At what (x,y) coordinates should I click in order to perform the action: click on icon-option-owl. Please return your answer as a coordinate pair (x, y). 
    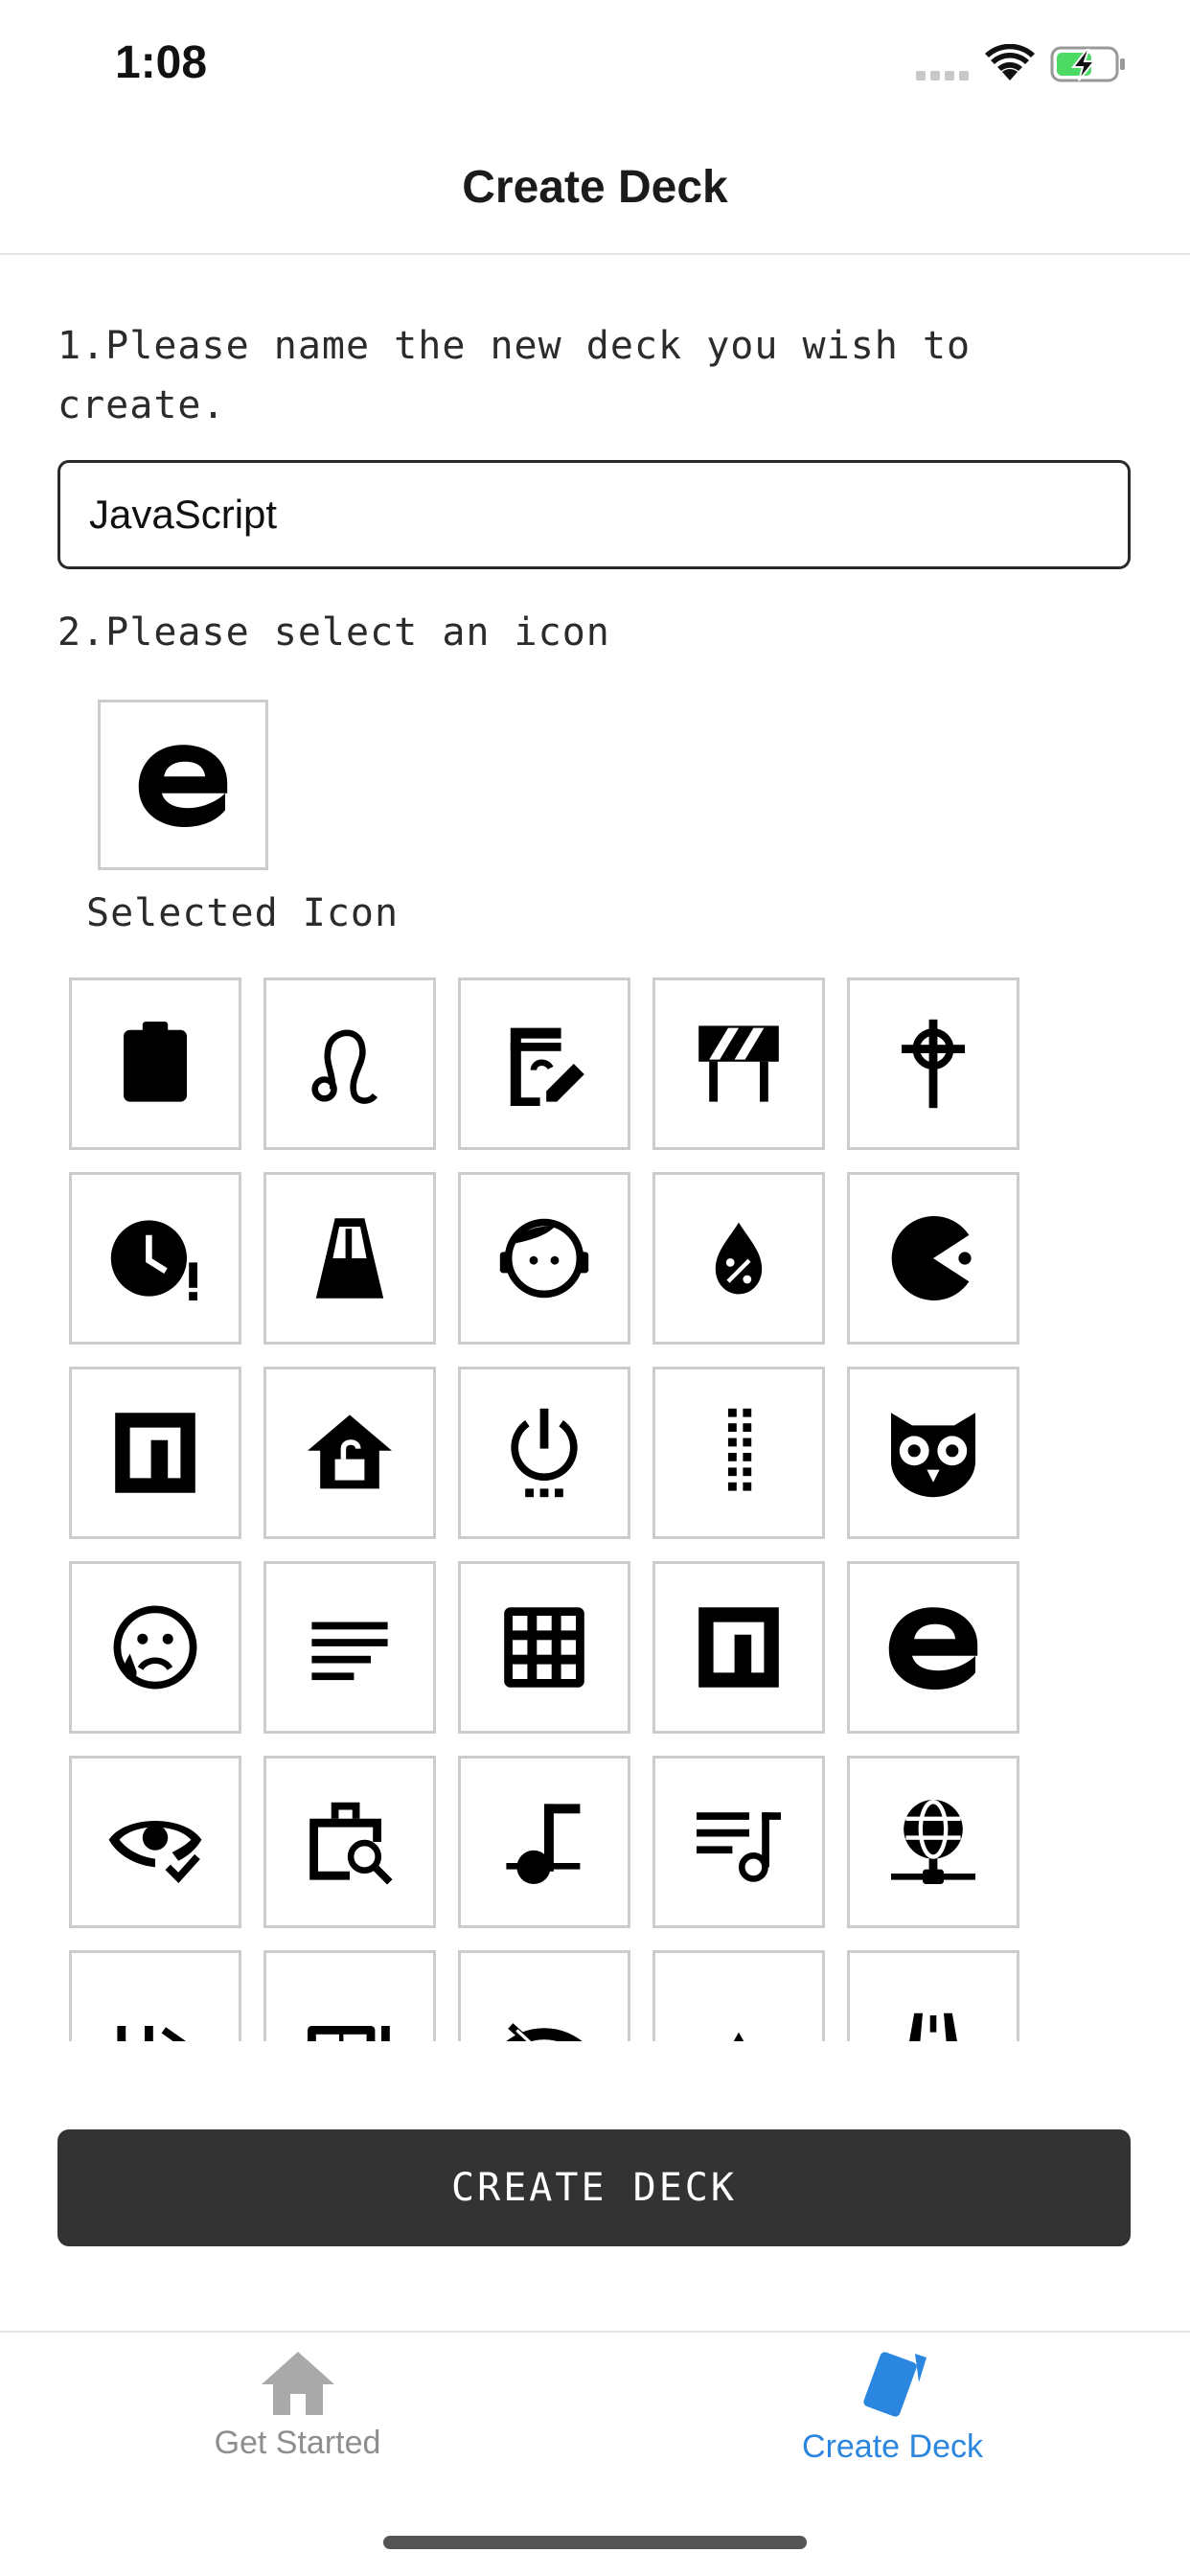
    Looking at the image, I should click on (933, 1453).